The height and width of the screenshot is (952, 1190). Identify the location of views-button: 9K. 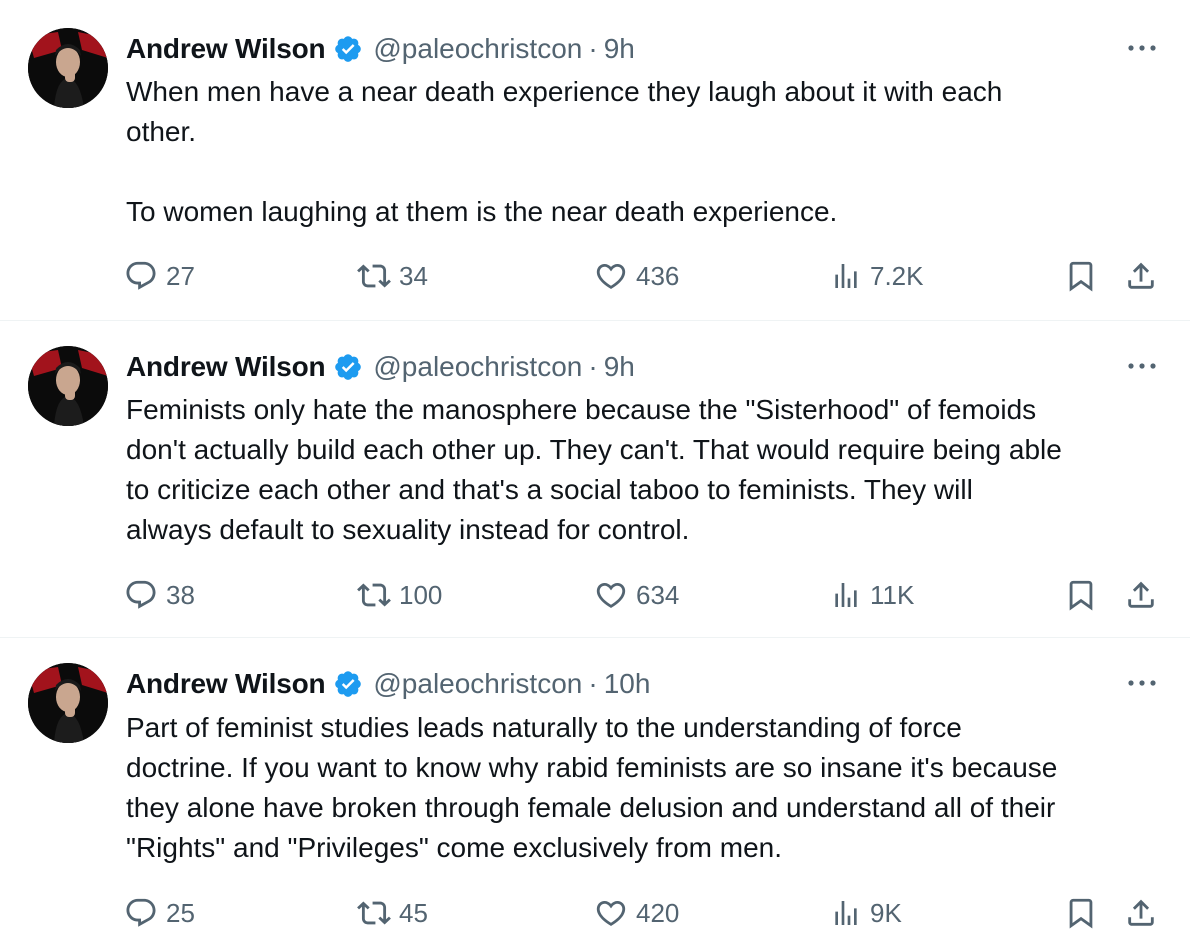
(866, 913).